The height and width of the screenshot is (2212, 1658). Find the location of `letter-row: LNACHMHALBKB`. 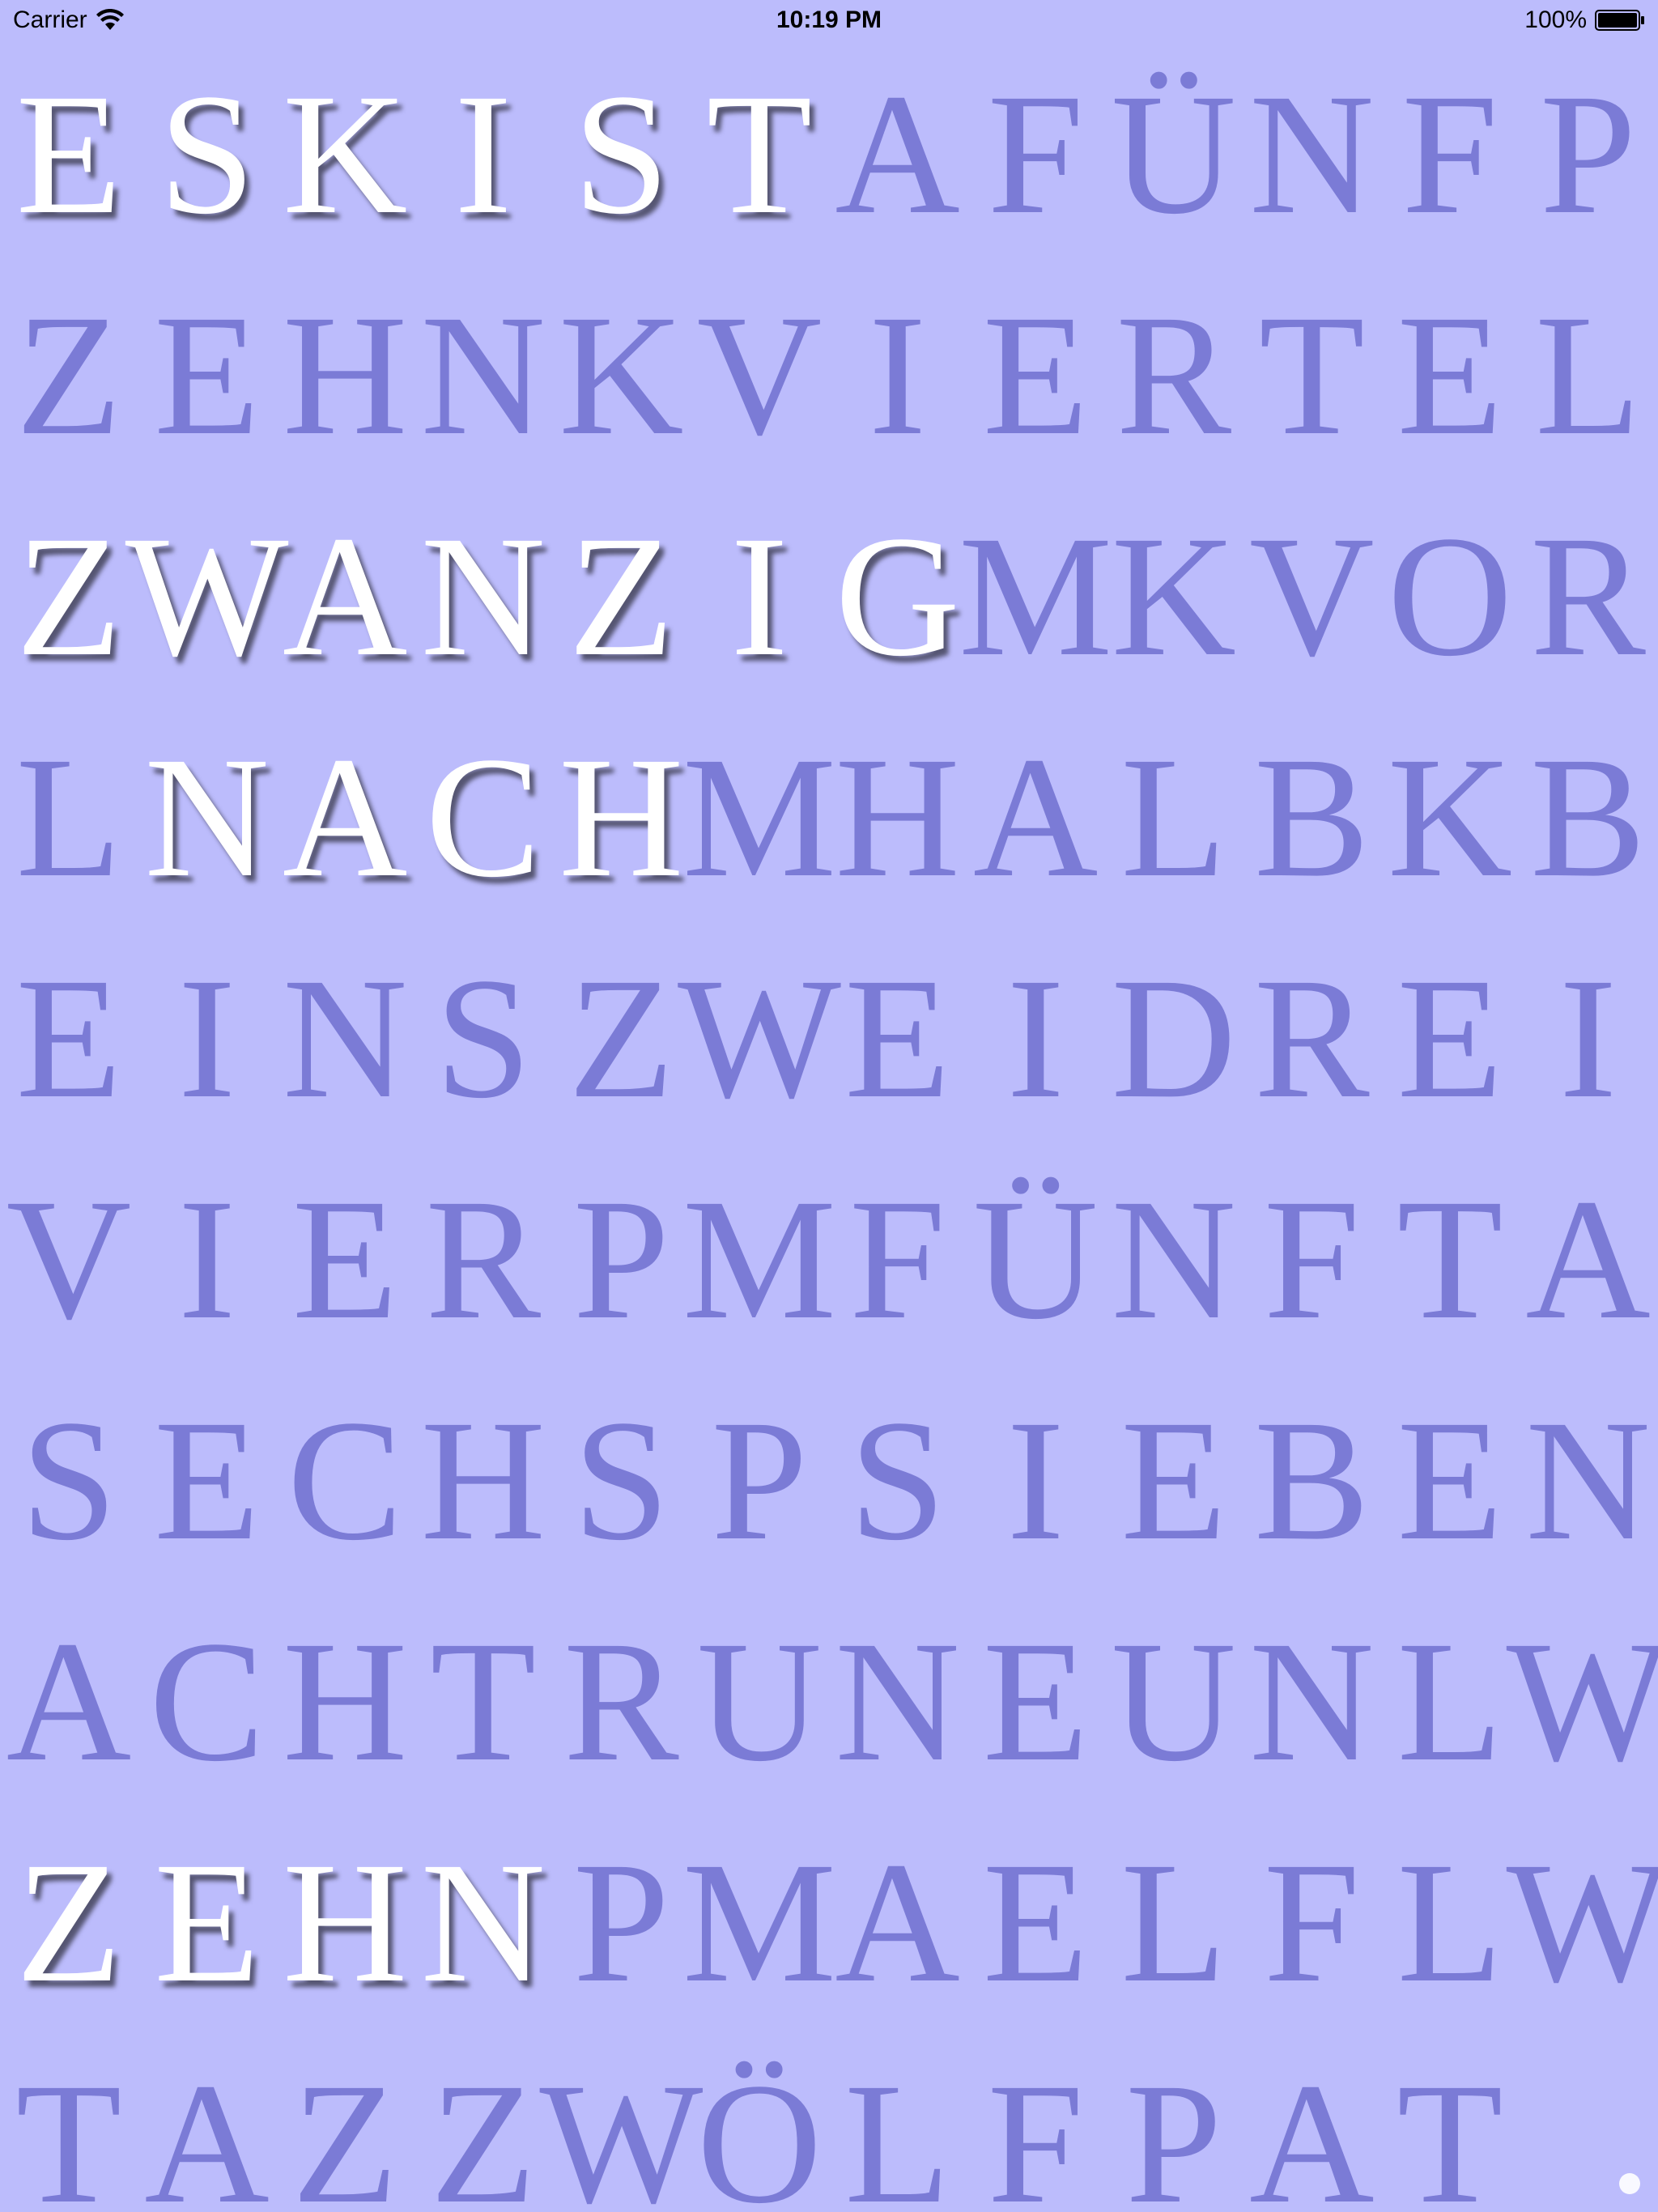

letter-row: LNACHMHALBKB is located at coordinates (829, 818).